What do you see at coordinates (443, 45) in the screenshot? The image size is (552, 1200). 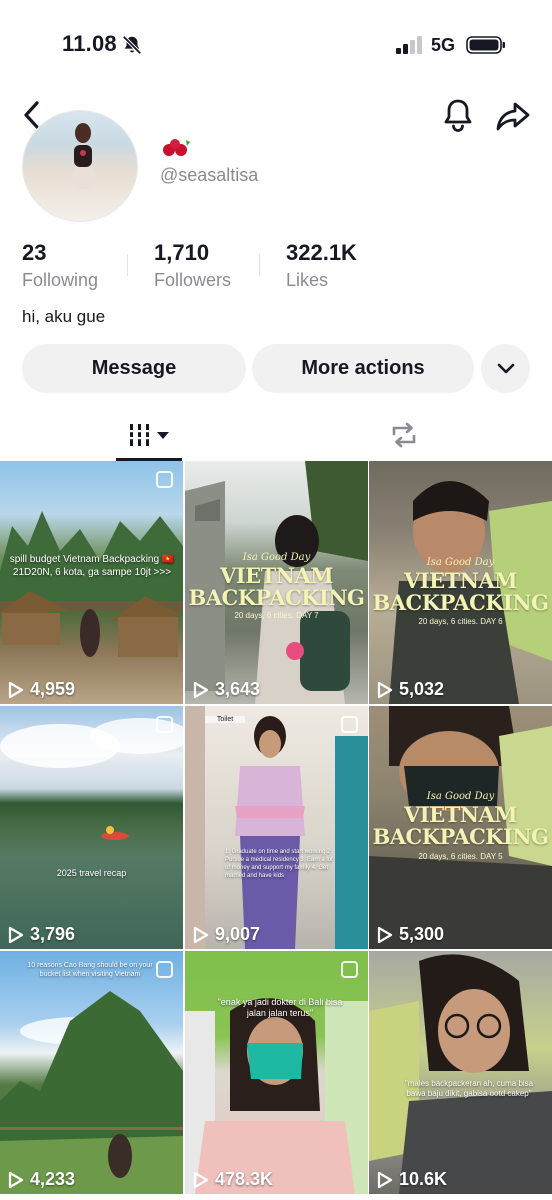 I see `network-type: 5G` at bounding box center [443, 45].